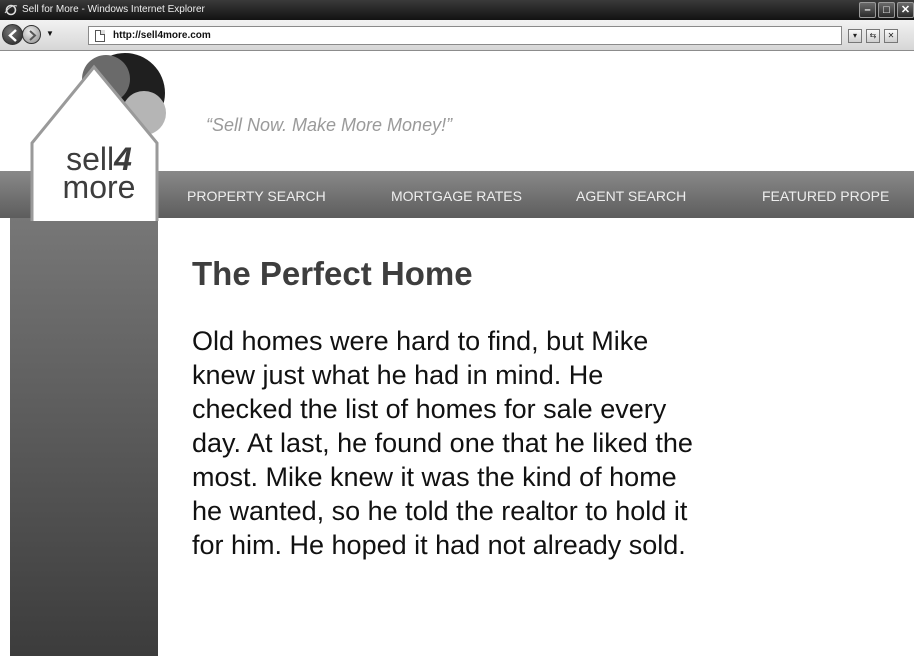  I want to click on article-line: Old homes were hard to find, but Mike, so click(420, 341).